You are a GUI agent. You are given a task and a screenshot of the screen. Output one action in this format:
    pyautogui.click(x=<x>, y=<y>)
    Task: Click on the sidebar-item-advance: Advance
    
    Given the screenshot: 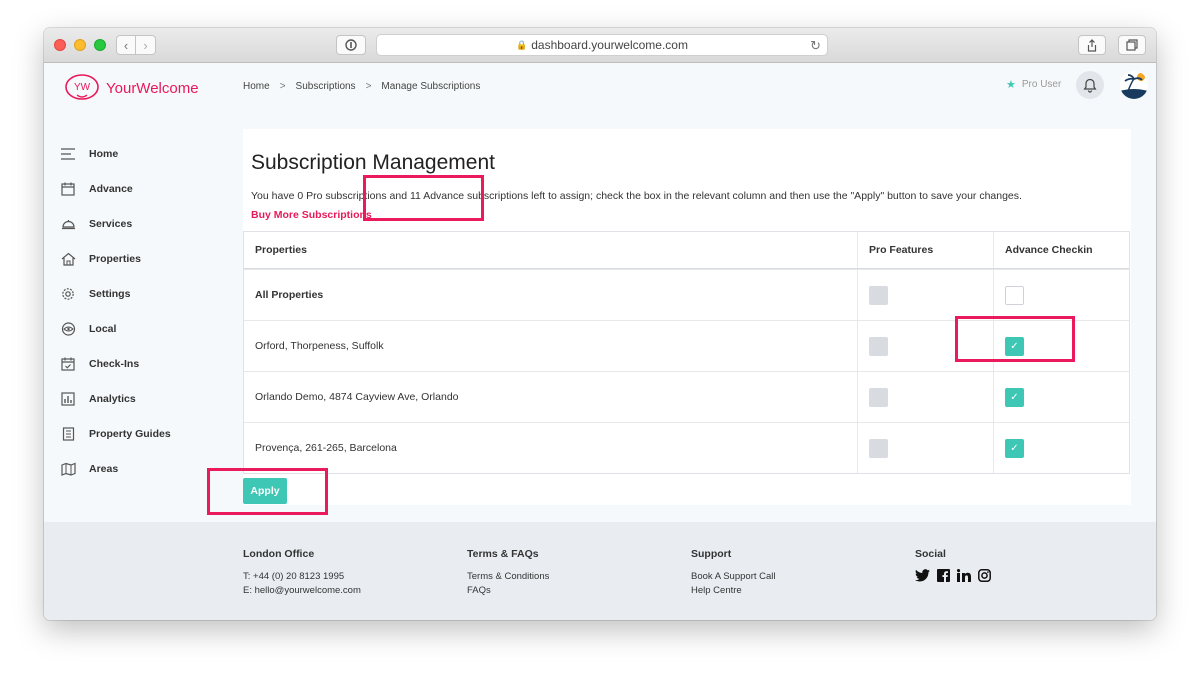 What is the action you would take?
    pyautogui.click(x=145, y=188)
    